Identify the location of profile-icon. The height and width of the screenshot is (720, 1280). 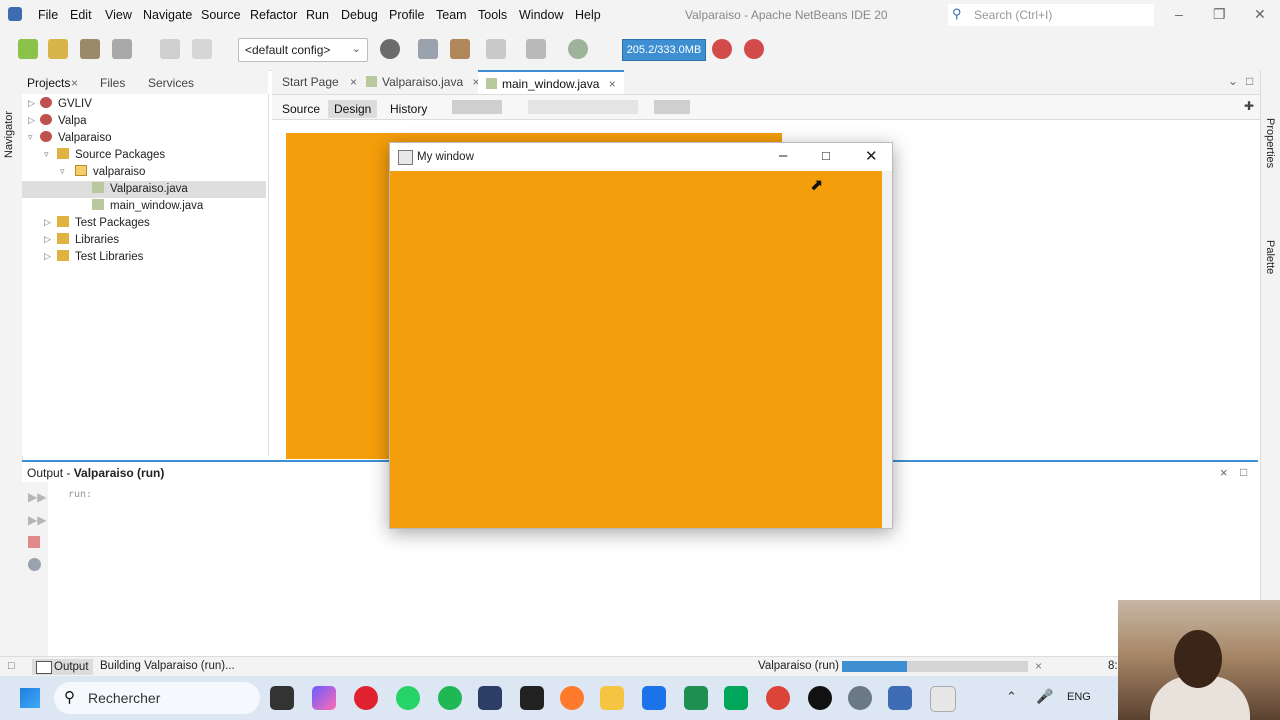
(578, 49).